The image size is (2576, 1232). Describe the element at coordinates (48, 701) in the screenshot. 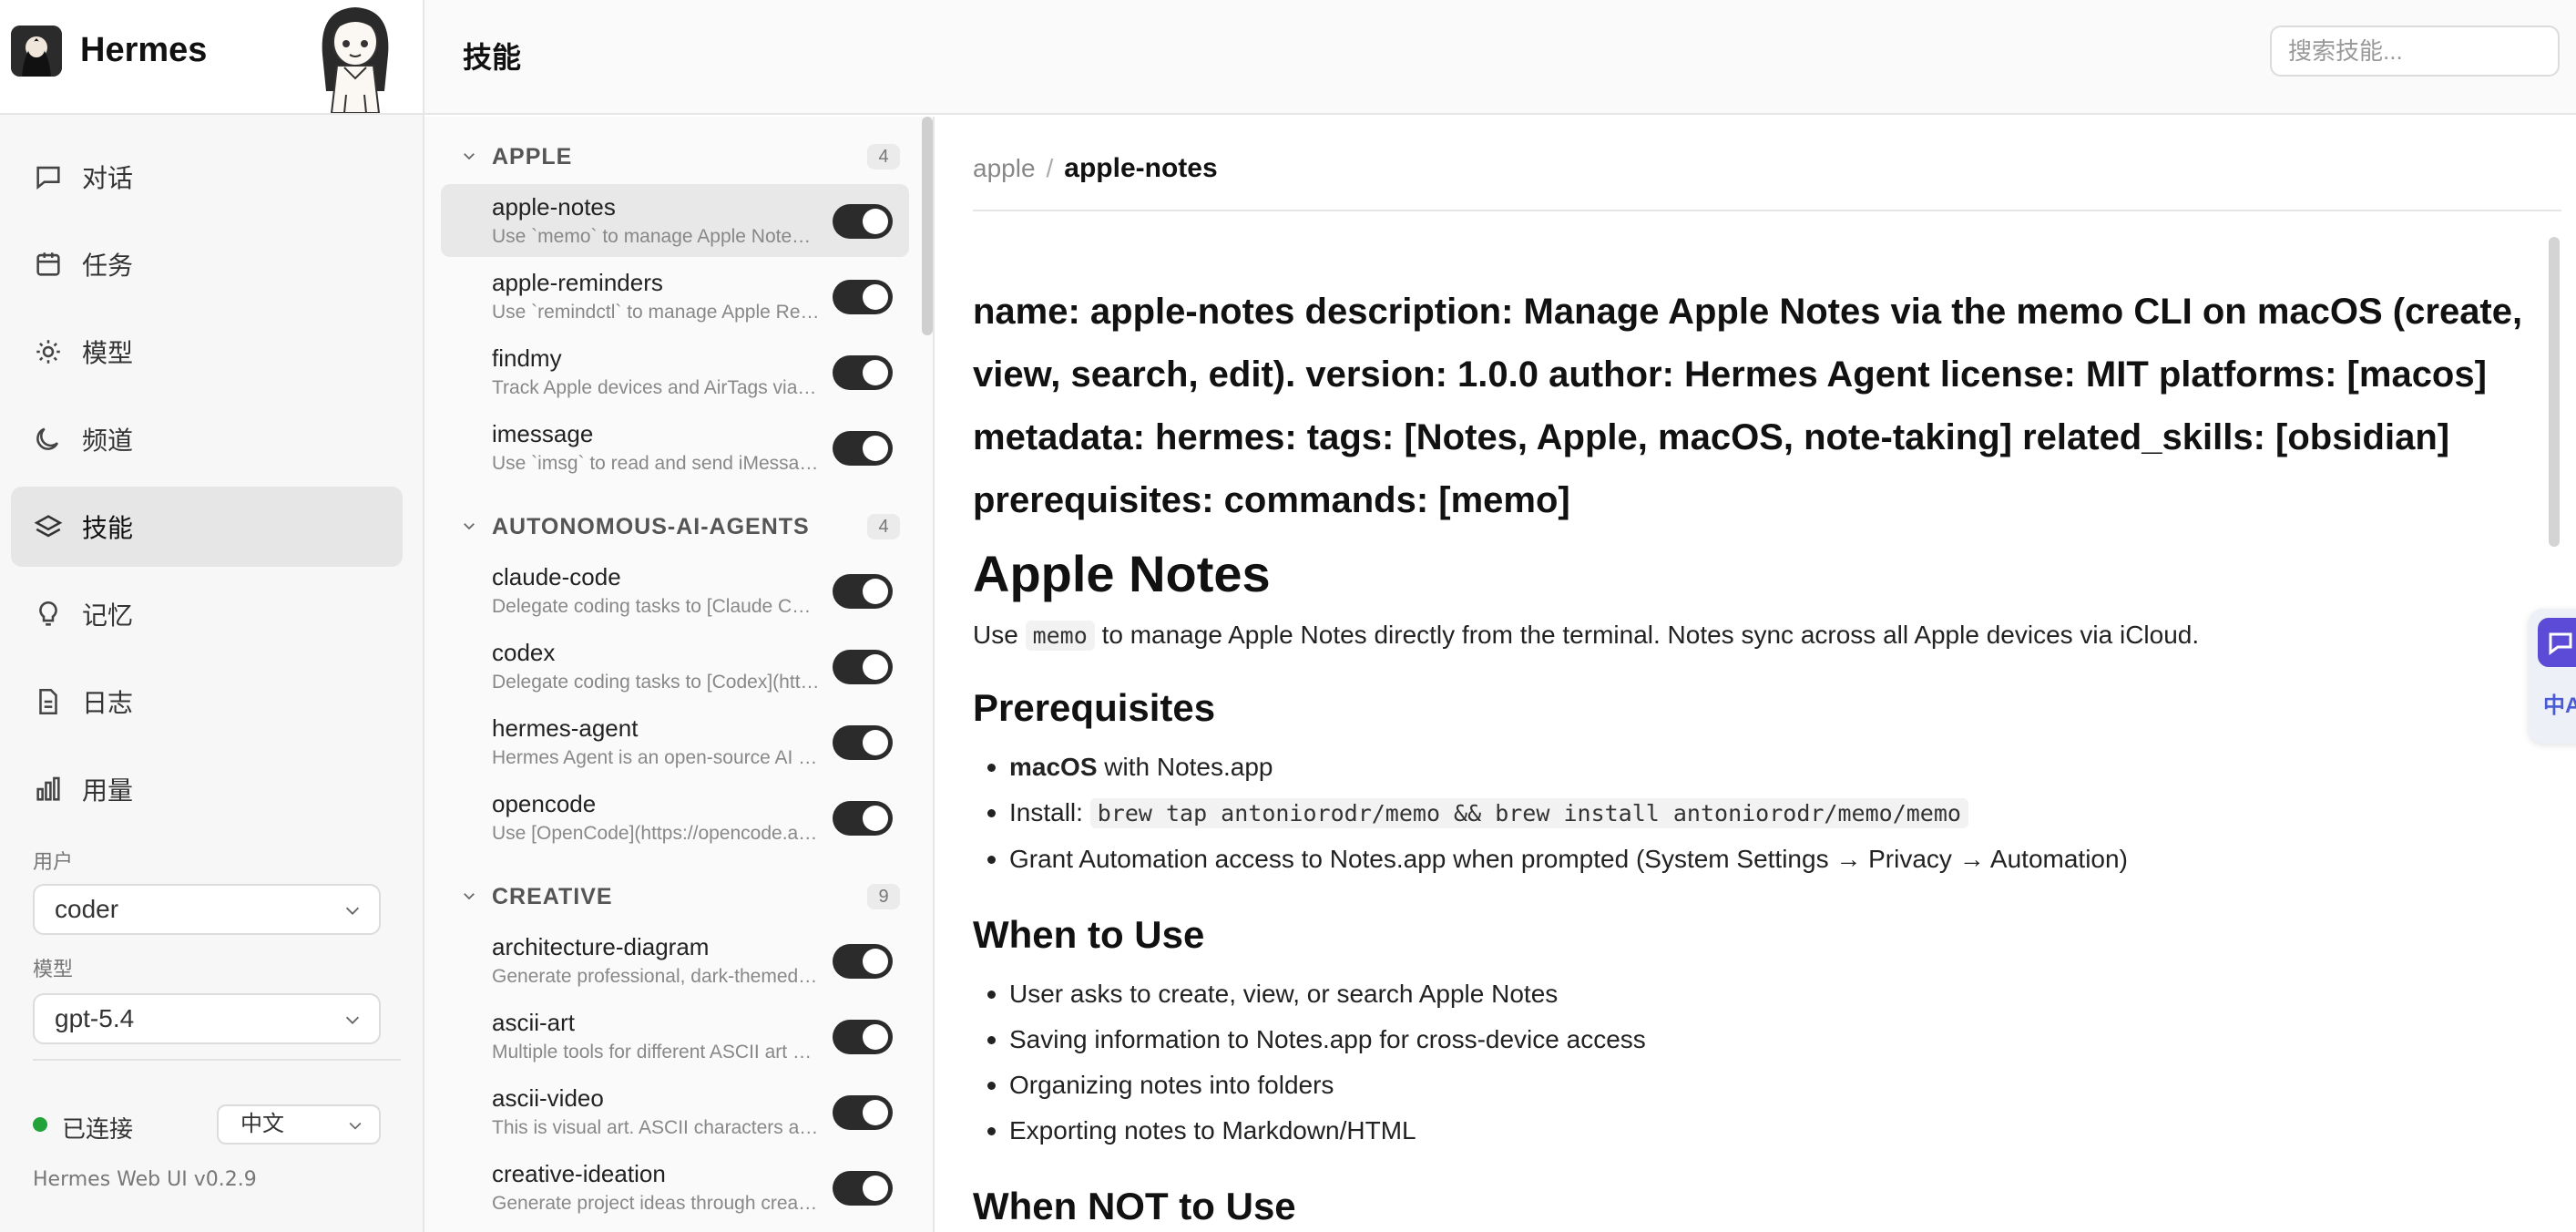

I see `document-icon` at that location.